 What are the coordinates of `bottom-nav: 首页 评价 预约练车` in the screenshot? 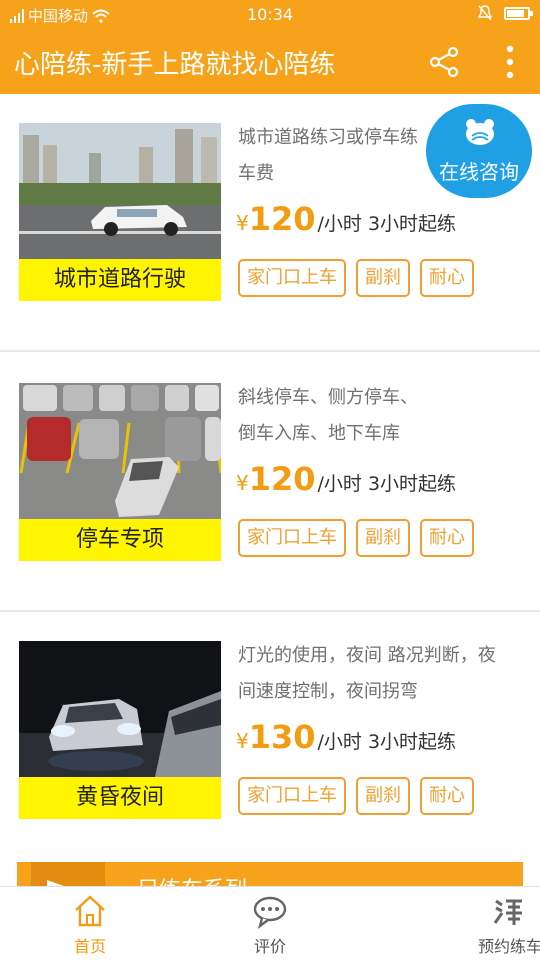 It's located at (270, 923).